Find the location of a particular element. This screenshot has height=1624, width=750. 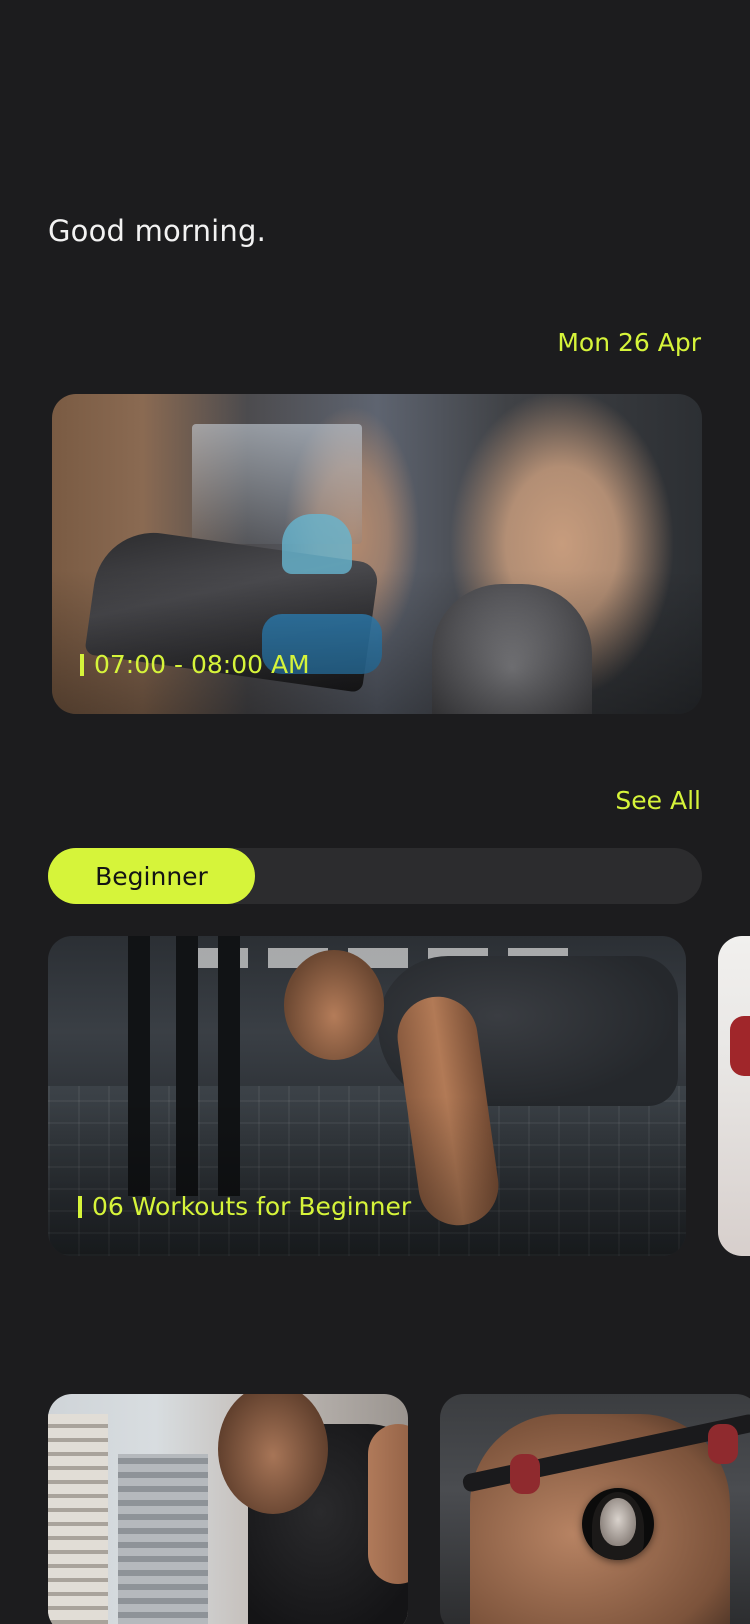

session-time-text: 07:00 - 08:00 AM is located at coordinates (202, 664).